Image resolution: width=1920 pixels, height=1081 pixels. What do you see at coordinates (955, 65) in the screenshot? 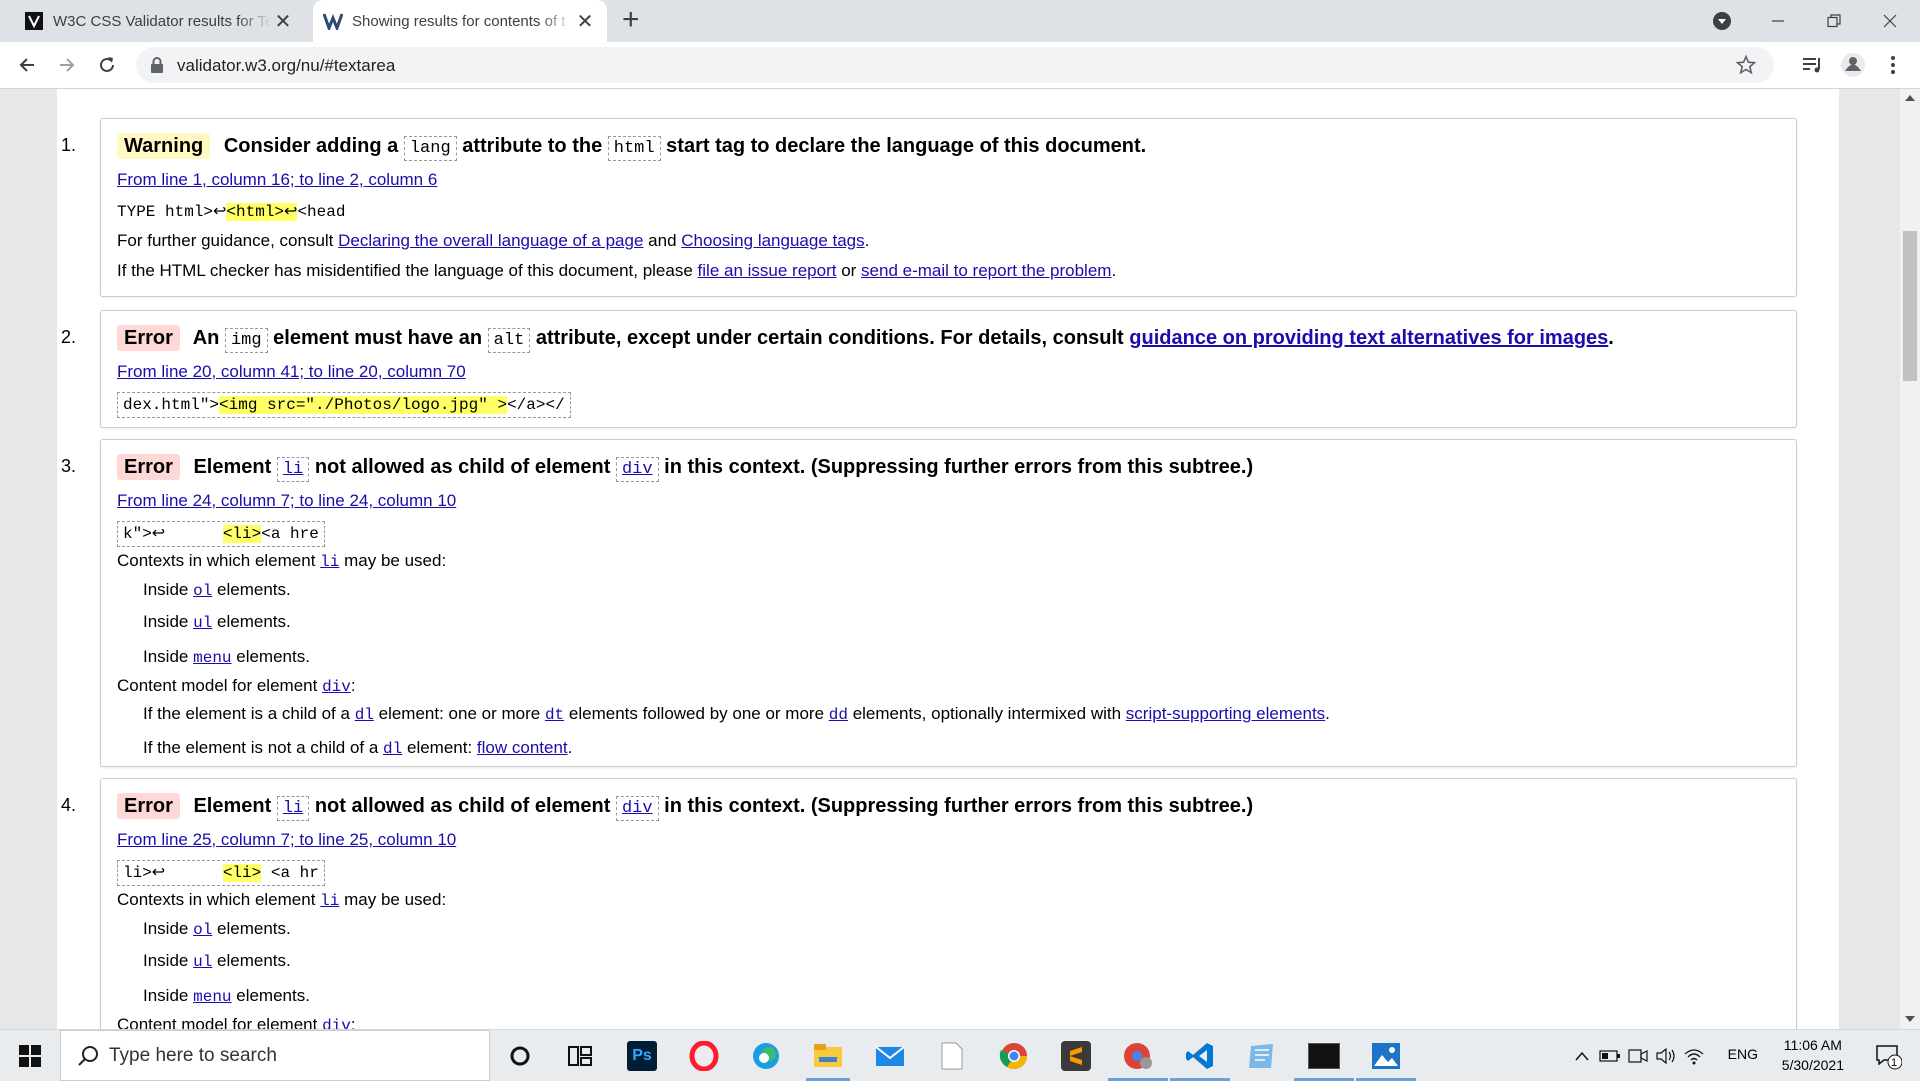
I see `address-bar: validator.w3.org/nu/#textarea` at bounding box center [955, 65].